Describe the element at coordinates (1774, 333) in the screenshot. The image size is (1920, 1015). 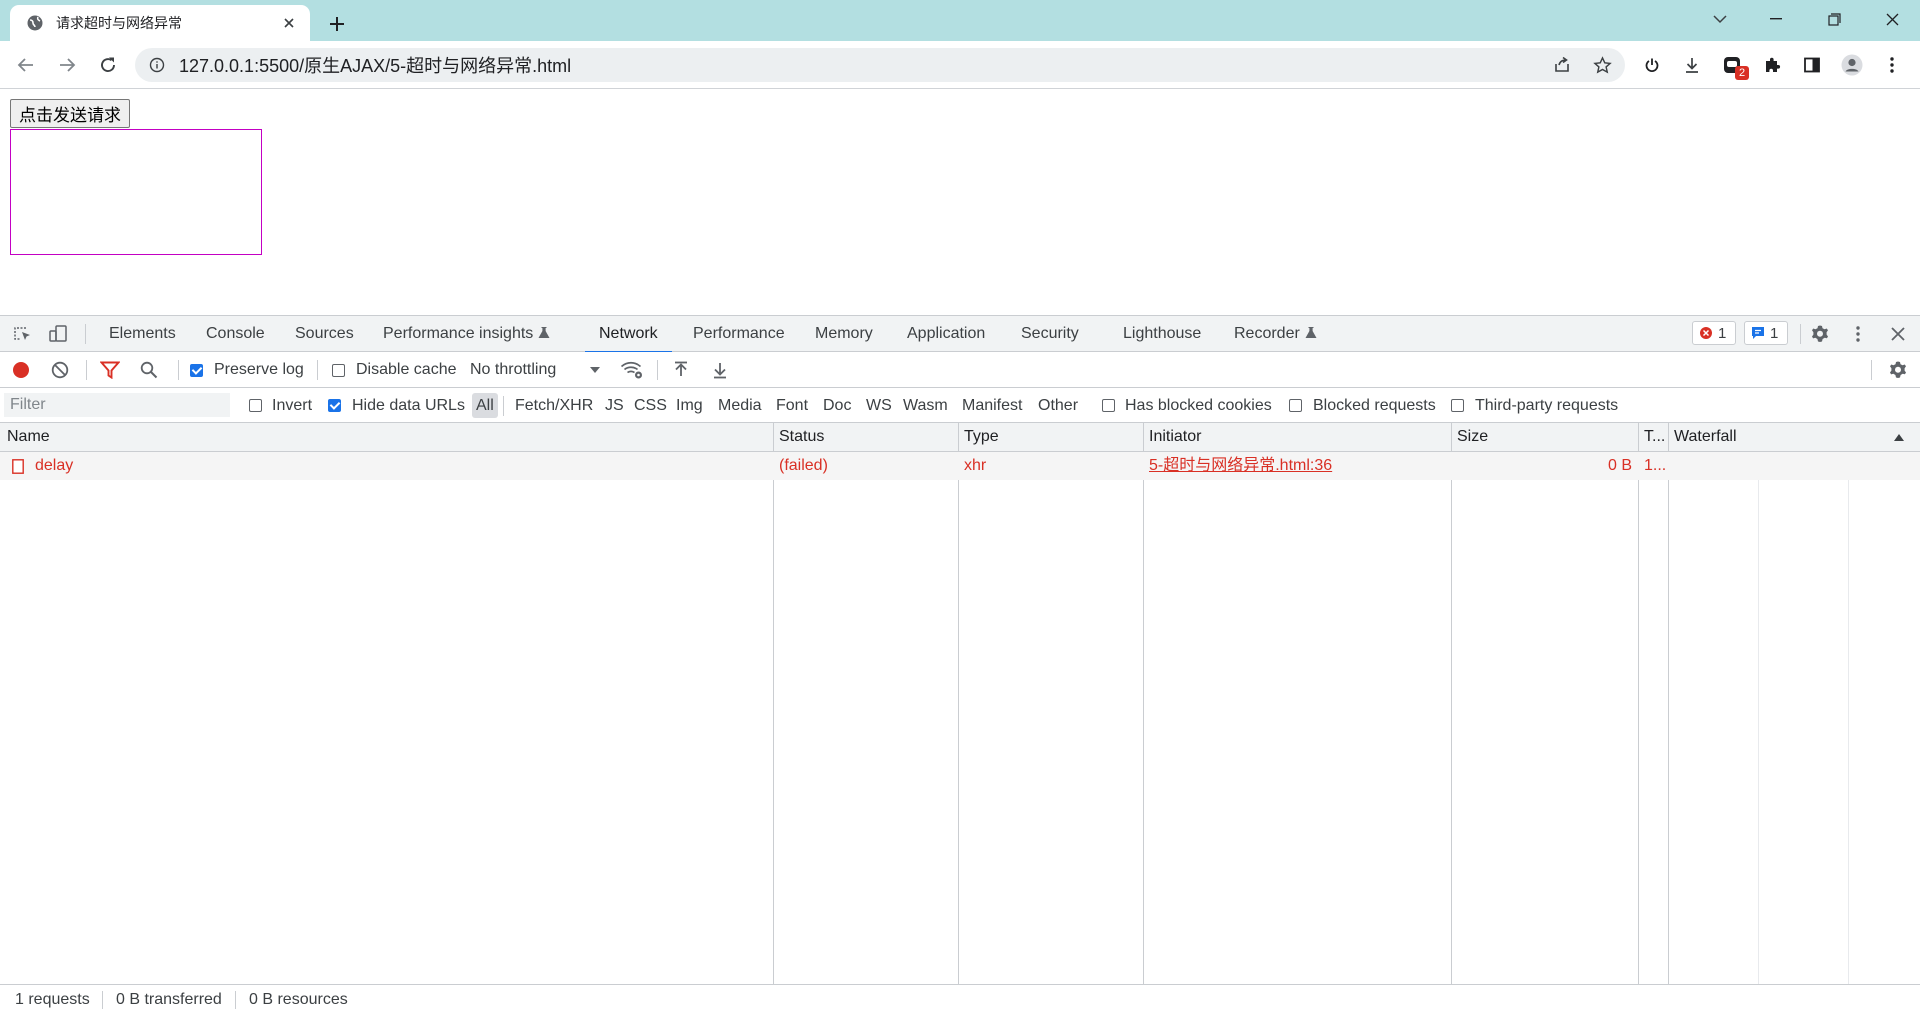
I see `messages-count: 1` at that location.